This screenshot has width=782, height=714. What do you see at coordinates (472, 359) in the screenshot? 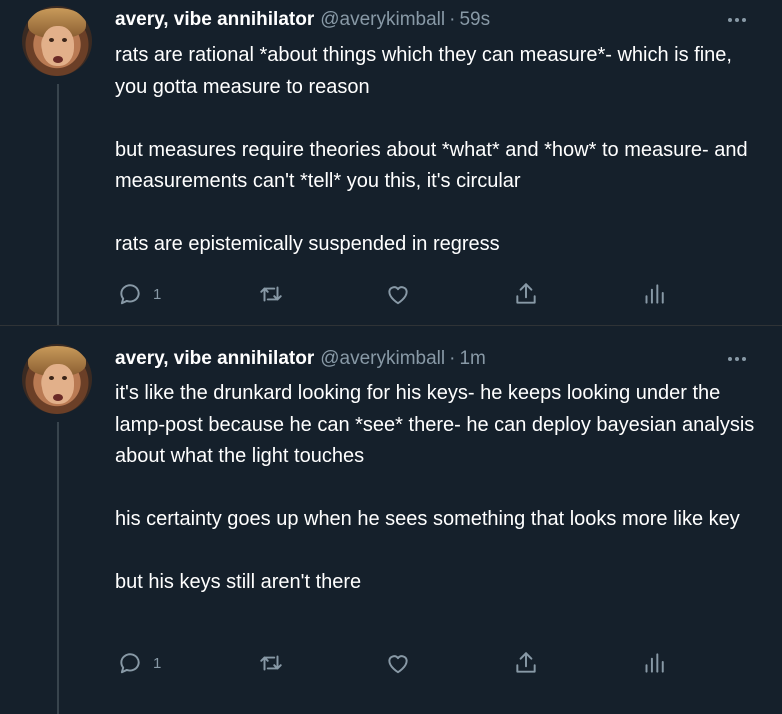
I see `timestamp: 1m` at bounding box center [472, 359].